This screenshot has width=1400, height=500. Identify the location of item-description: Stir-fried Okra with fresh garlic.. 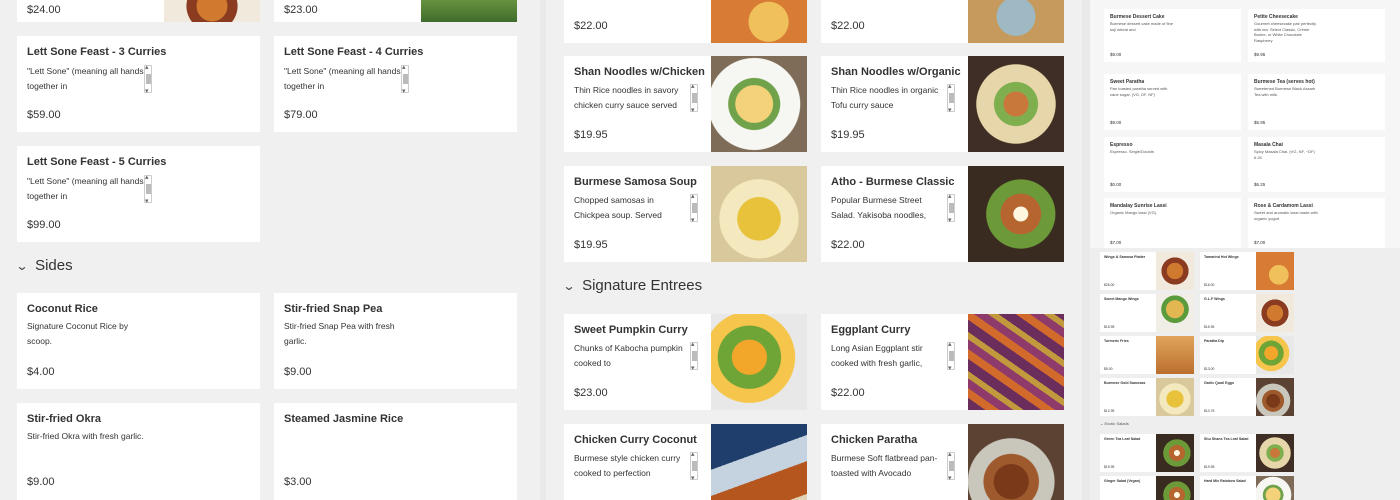
(85, 436).